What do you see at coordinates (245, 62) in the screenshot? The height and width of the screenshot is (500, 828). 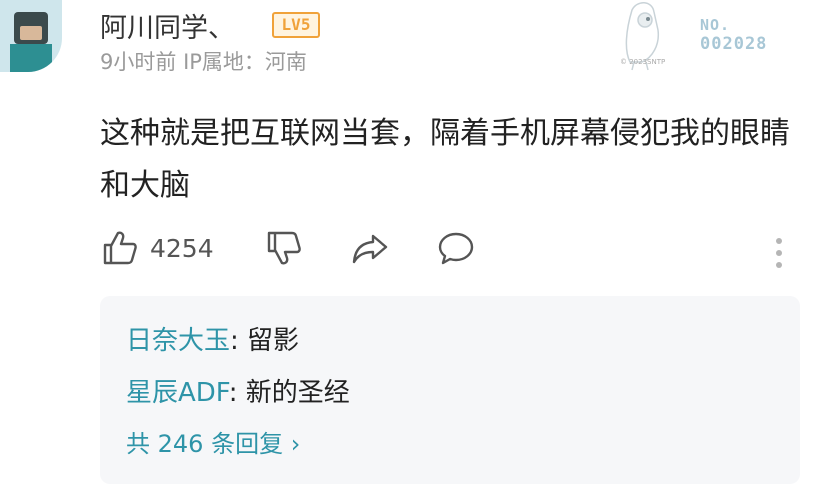 I see `ip-location: IP属地：河南` at bounding box center [245, 62].